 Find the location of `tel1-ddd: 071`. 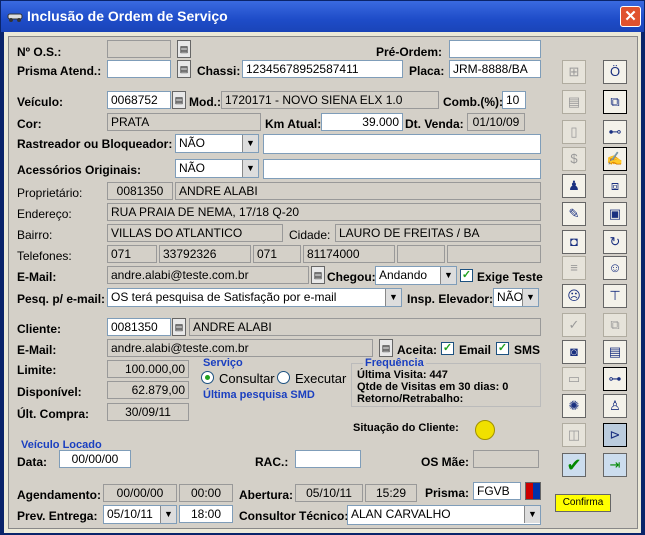

tel1-ddd: 071 is located at coordinates (132, 254).